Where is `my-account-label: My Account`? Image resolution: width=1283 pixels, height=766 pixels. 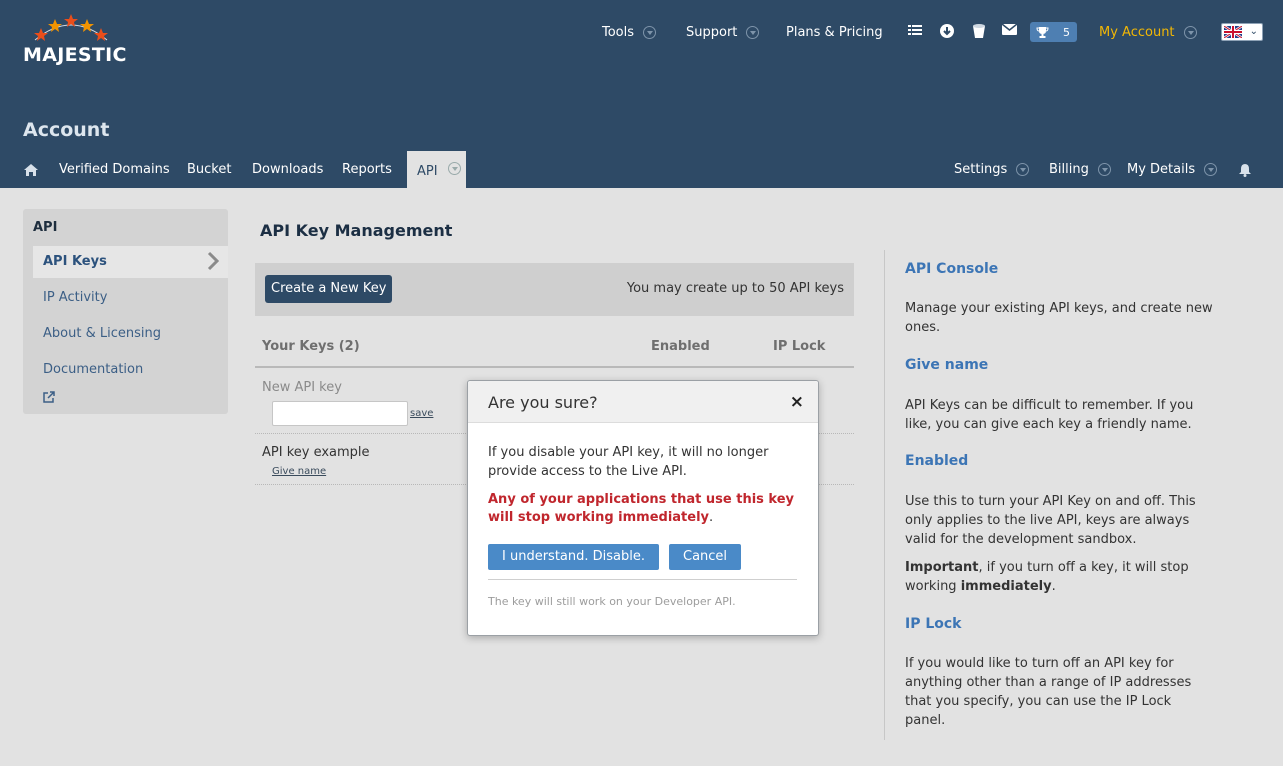
my-account-label: My Account is located at coordinates (1137, 32).